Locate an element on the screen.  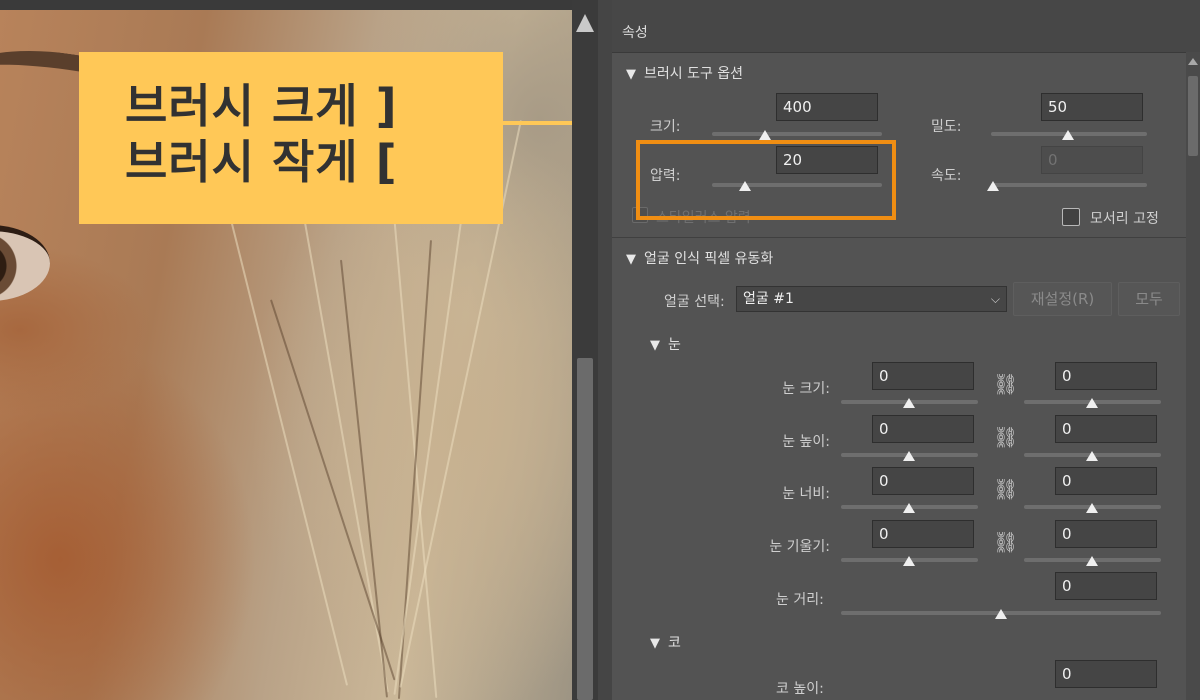
panel-scrollbar-thumb is located at coordinates (1193, 116).